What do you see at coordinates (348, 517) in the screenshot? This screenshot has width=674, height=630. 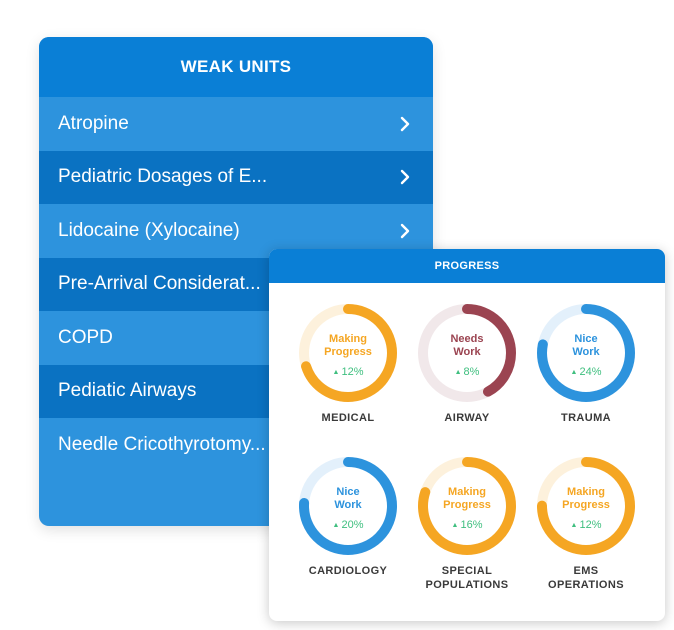 I see `gauge-cardiology: Nice Work ▲ 20% CARDIOLOGY` at bounding box center [348, 517].